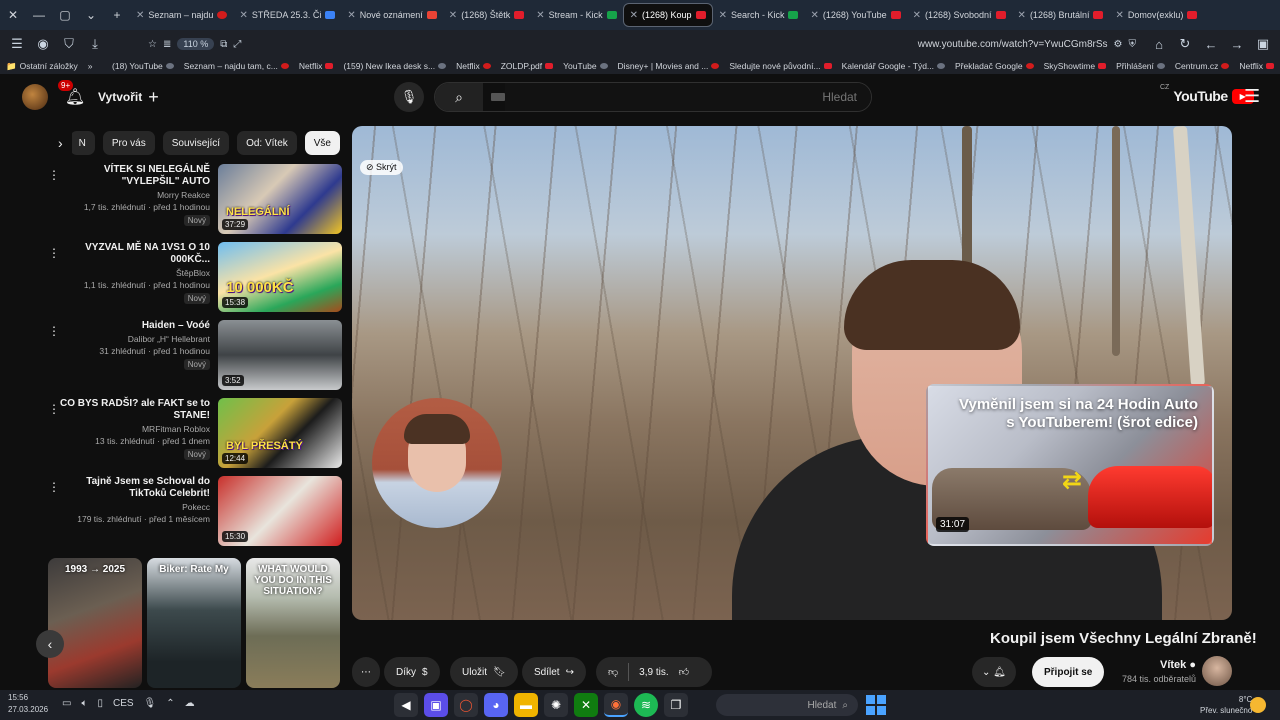 This screenshot has height=720, width=1280. I want to click on permissions-icon: ⚙, so click(1118, 44).